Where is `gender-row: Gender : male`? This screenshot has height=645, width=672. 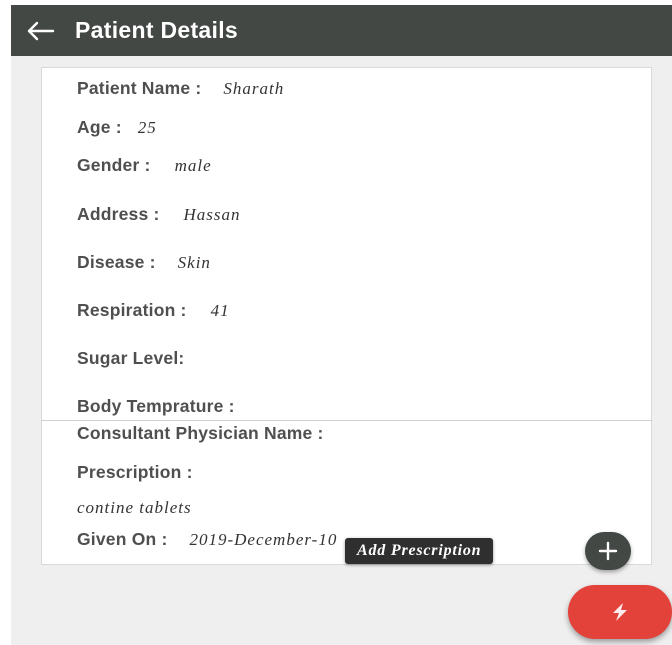
gender-row: Gender : male is located at coordinates (144, 165).